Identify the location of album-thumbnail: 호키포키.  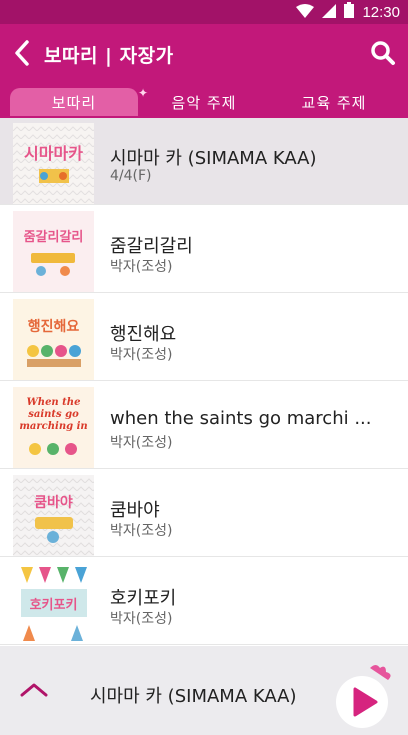
(53, 603).